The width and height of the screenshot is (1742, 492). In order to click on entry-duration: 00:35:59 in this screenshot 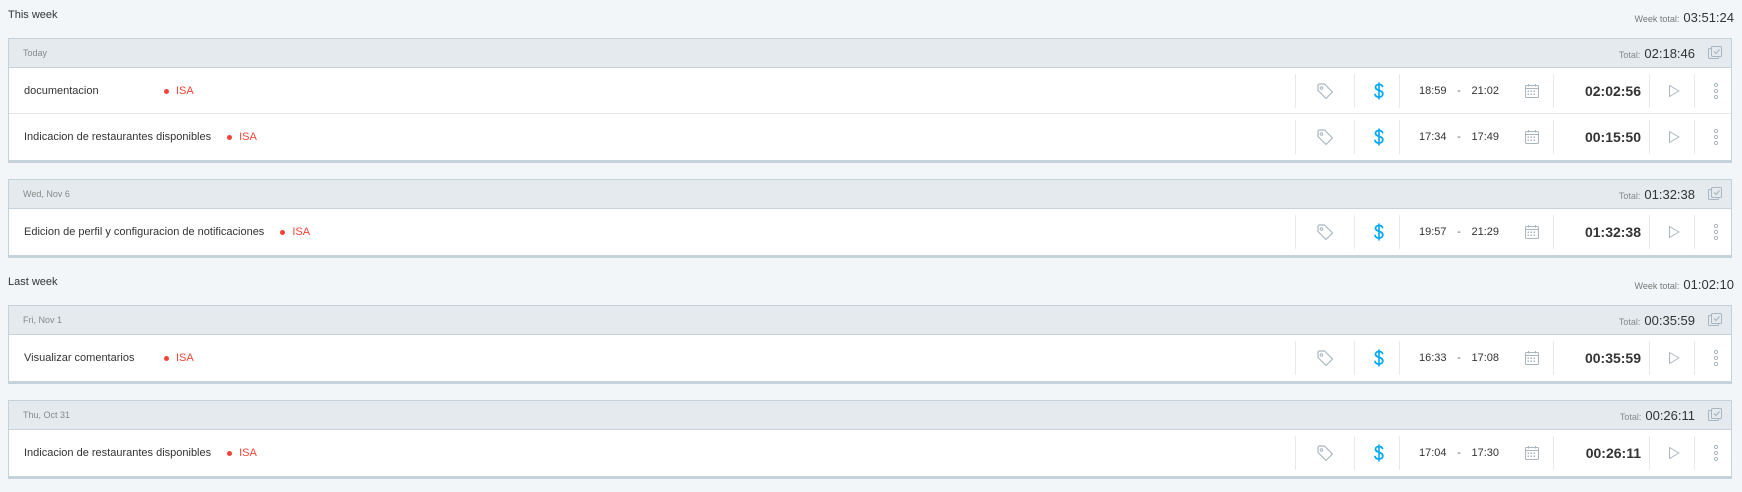, I will do `click(1599, 358)`.